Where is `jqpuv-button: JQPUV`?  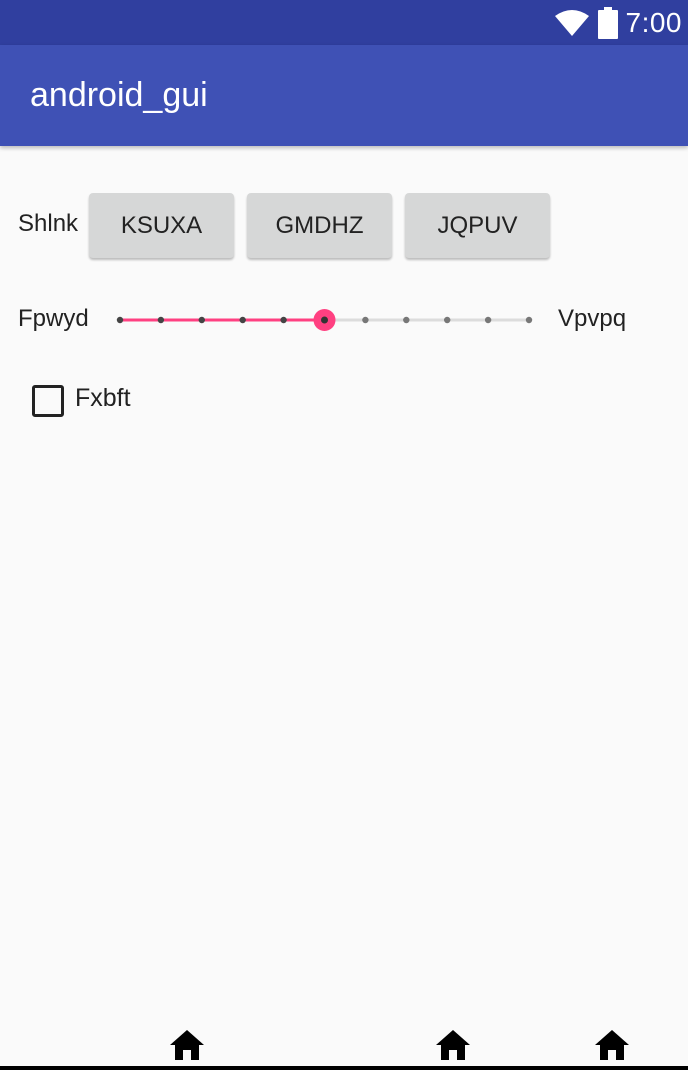
jqpuv-button: JQPUV is located at coordinates (477, 225).